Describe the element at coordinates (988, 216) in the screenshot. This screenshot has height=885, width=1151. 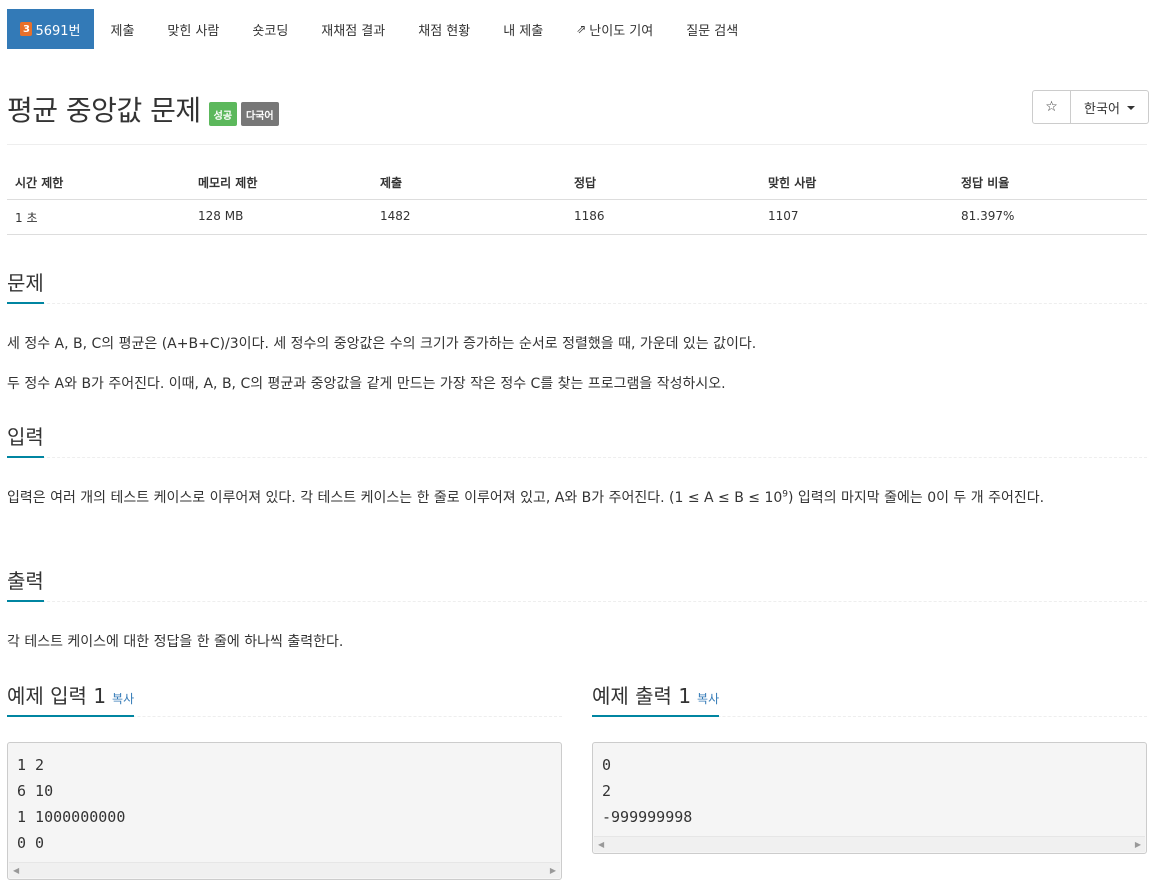
I see `table-cell: 81.397%` at that location.